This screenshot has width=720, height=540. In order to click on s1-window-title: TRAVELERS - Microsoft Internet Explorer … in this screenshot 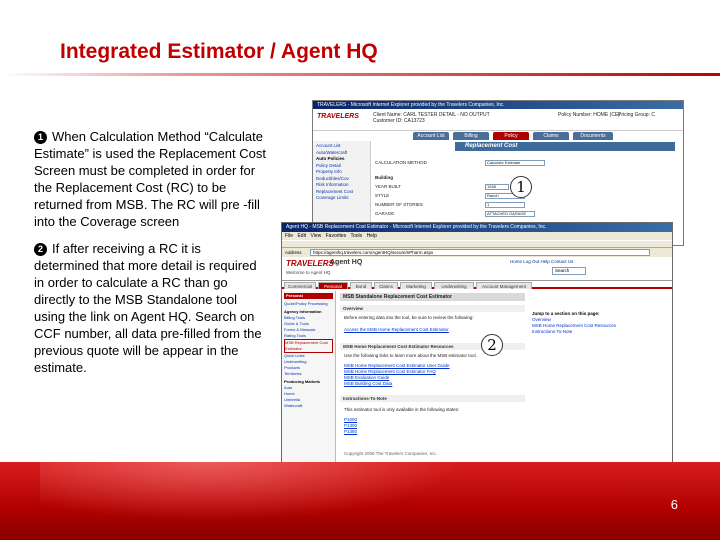, I will do `click(498, 105)`.